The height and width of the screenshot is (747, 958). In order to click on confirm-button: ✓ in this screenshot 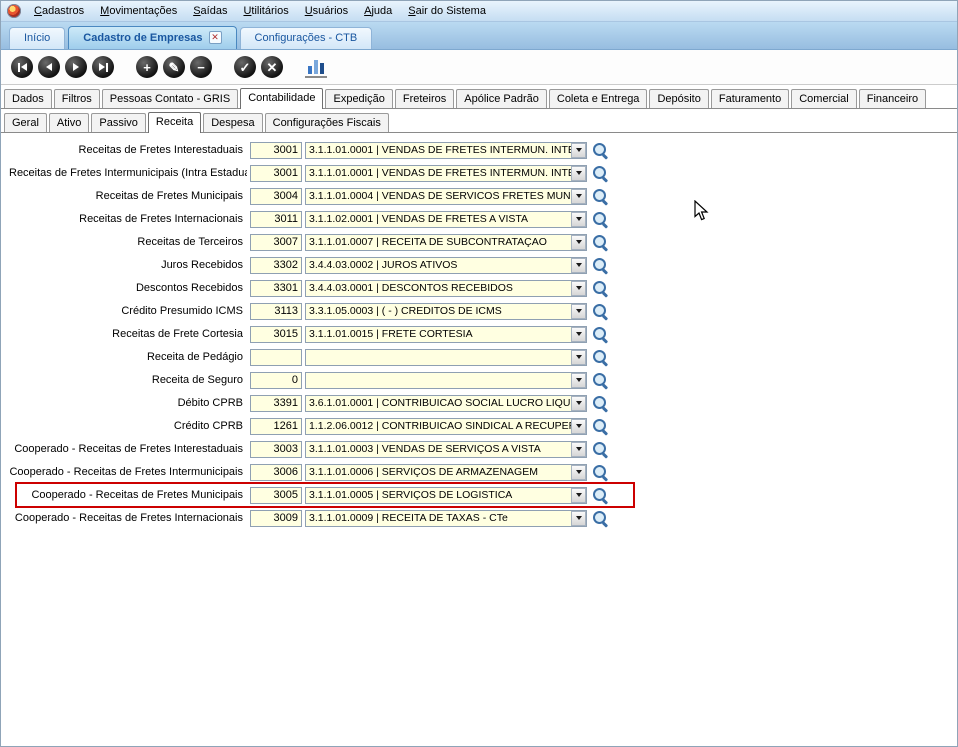, I will do `click(245, 67)`.